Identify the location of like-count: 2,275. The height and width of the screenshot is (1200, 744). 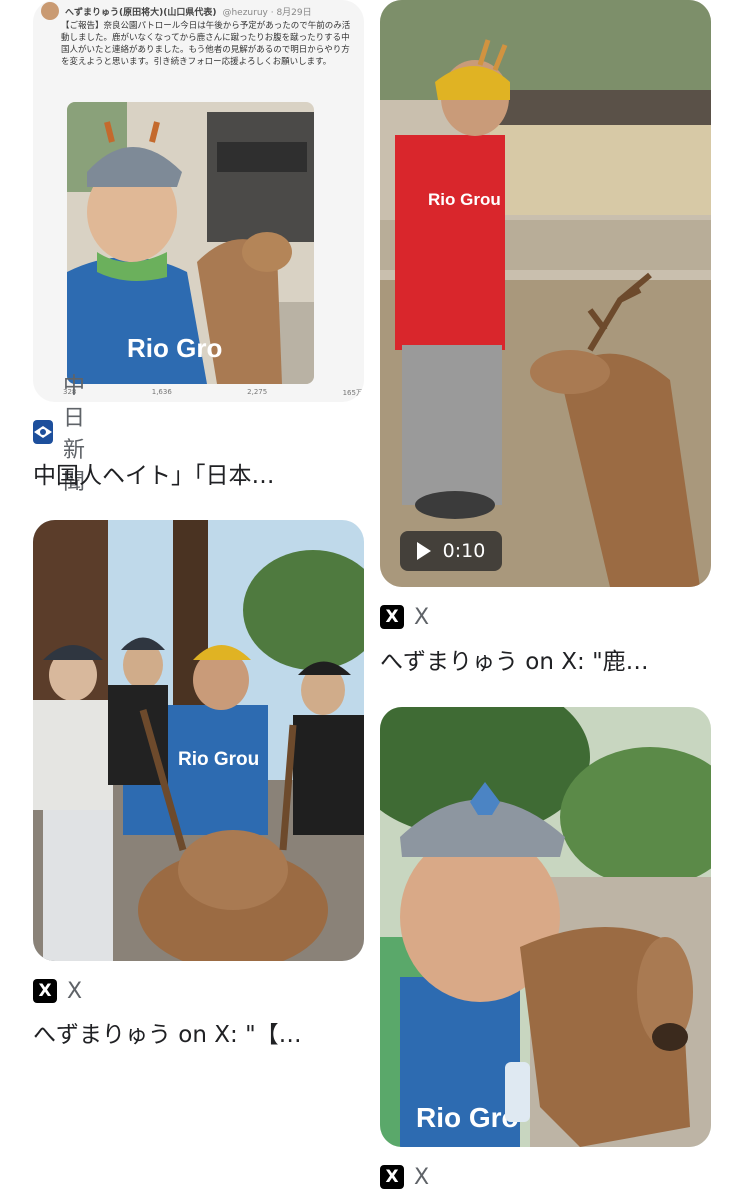
(257, 392).